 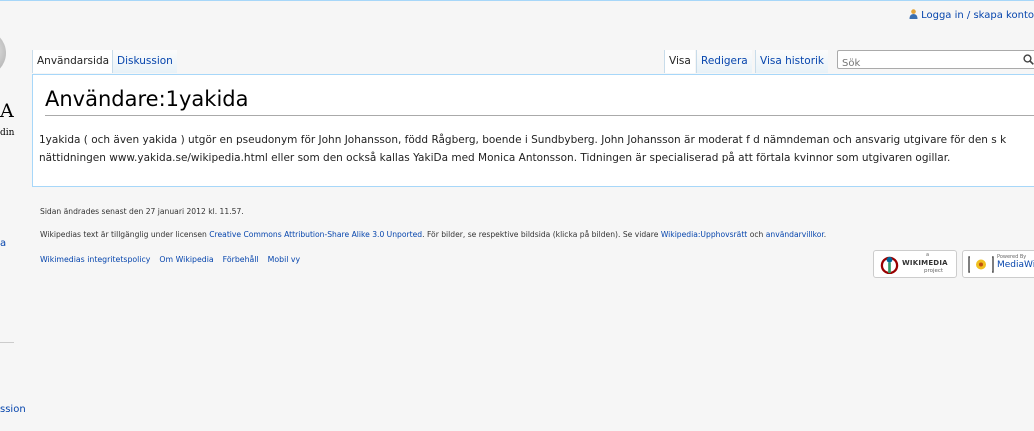 What do you see at coordinates (704, 234) in the screenshot?
I see `copyright-link: Wikipedia:Upphovsrätt` at bounding box center [704, 234].